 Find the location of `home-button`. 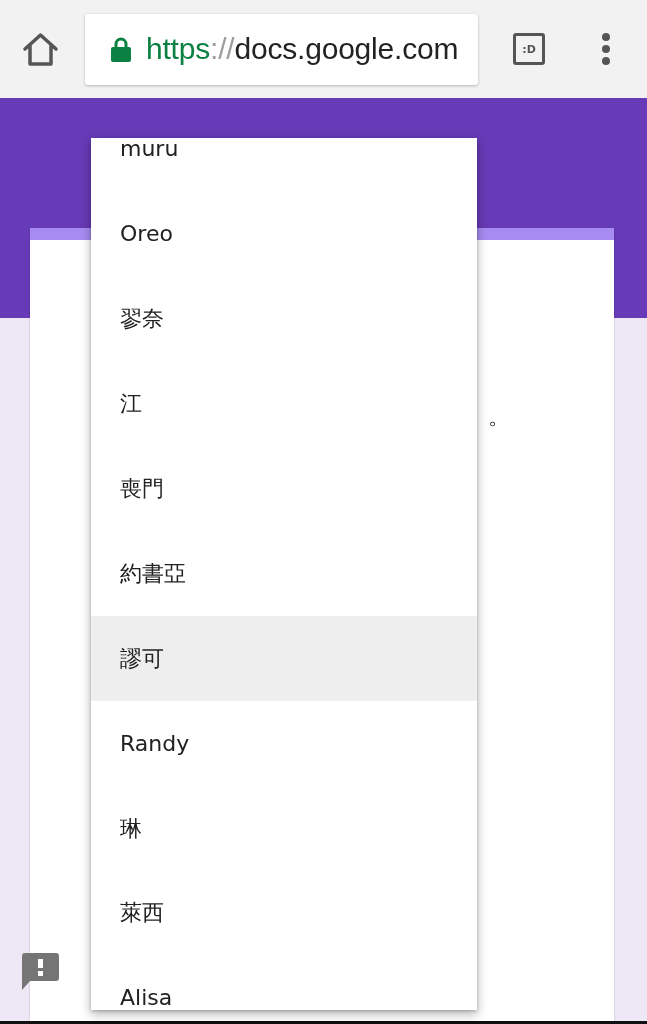

home-button is located at coordinates (40, 49).